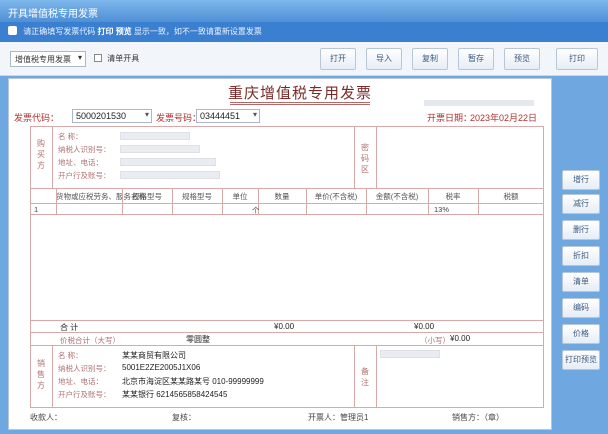  What do you see at coordinates (453, 196) in the screenshot?
I see `col-tax-rate: 税率` at bounding box center [453, 196].